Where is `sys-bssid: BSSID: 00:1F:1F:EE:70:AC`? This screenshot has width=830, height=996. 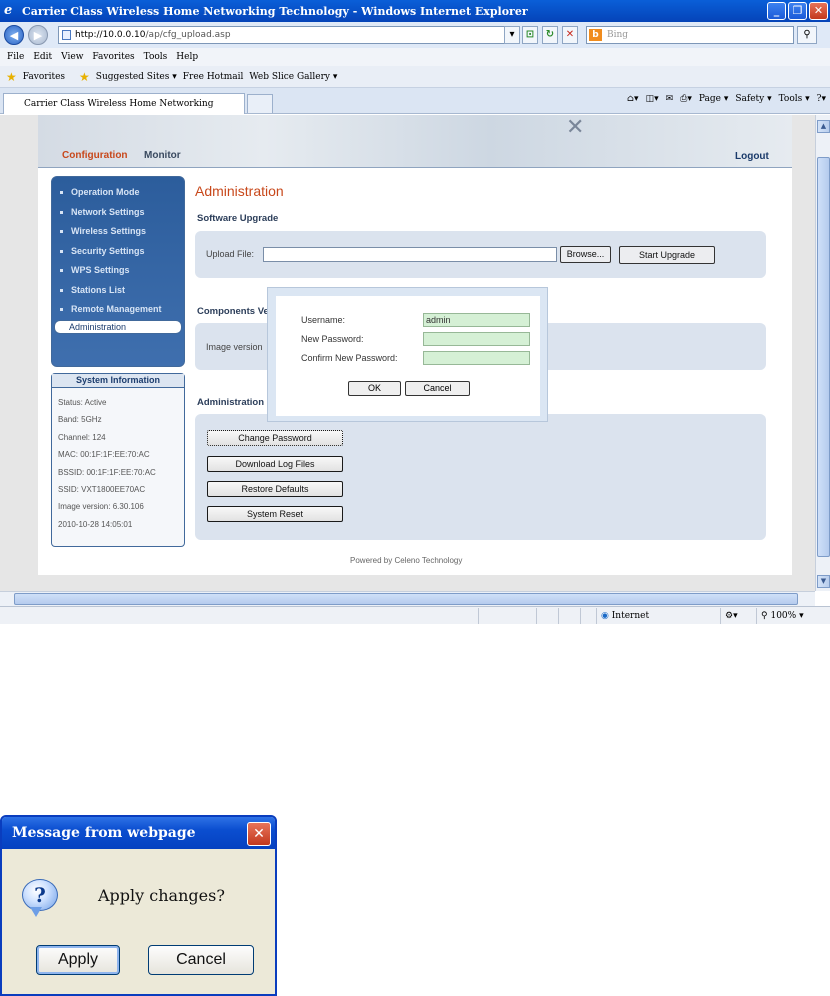 sys-bssid: BSSID: 00:1F:1F:EE:70:AC is located at coordinates (107, 472).